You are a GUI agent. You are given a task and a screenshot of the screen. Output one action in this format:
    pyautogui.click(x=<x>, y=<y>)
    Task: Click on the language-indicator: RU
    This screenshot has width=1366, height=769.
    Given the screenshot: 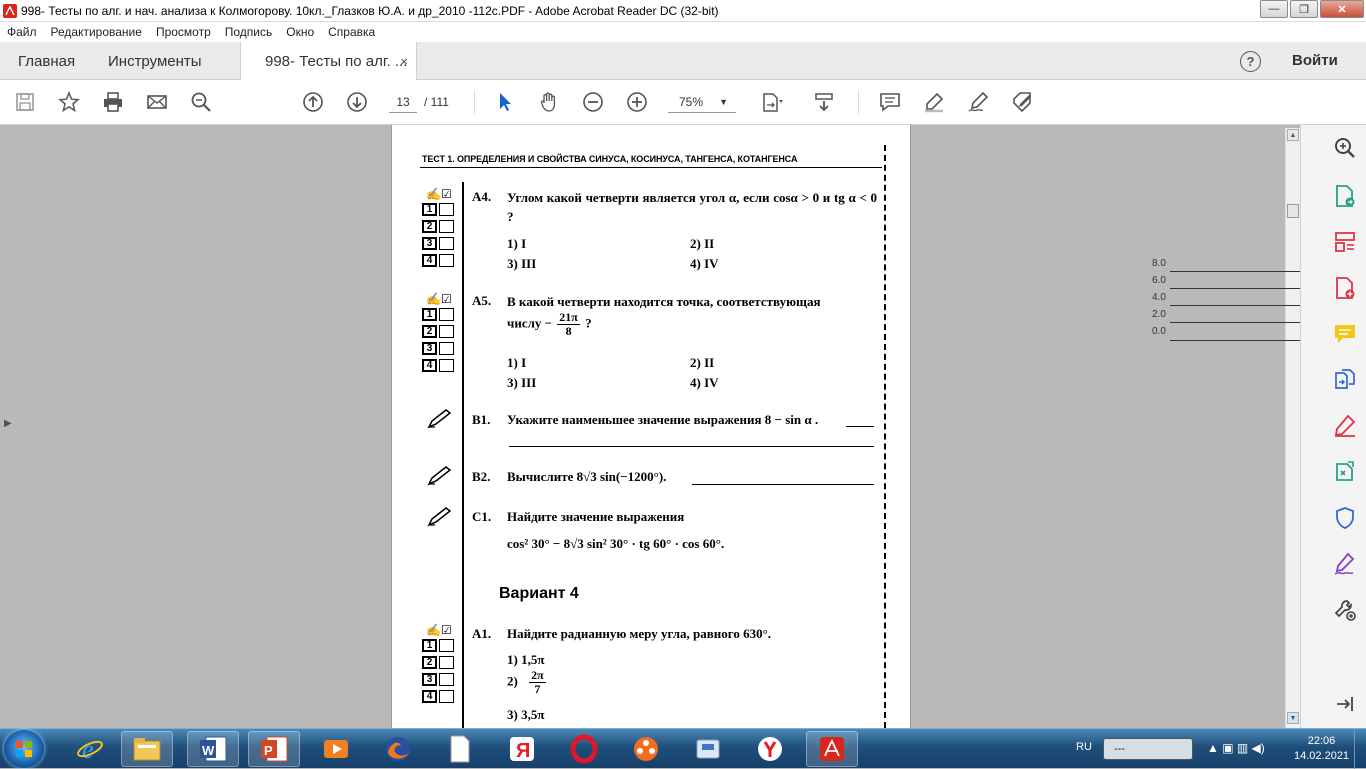 What is the action you would take?
    pyautogui.click(x=1084, y=747)
    